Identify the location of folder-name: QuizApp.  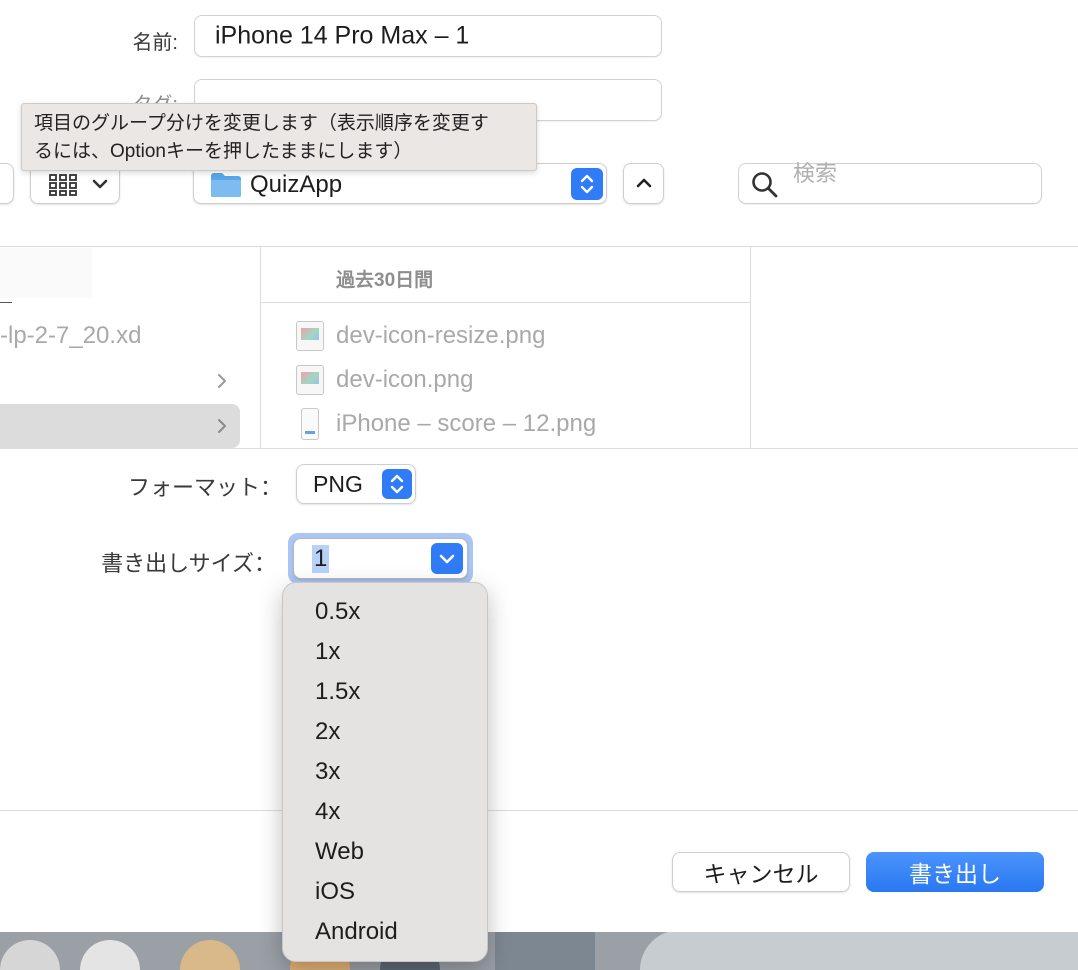
(296, 184).